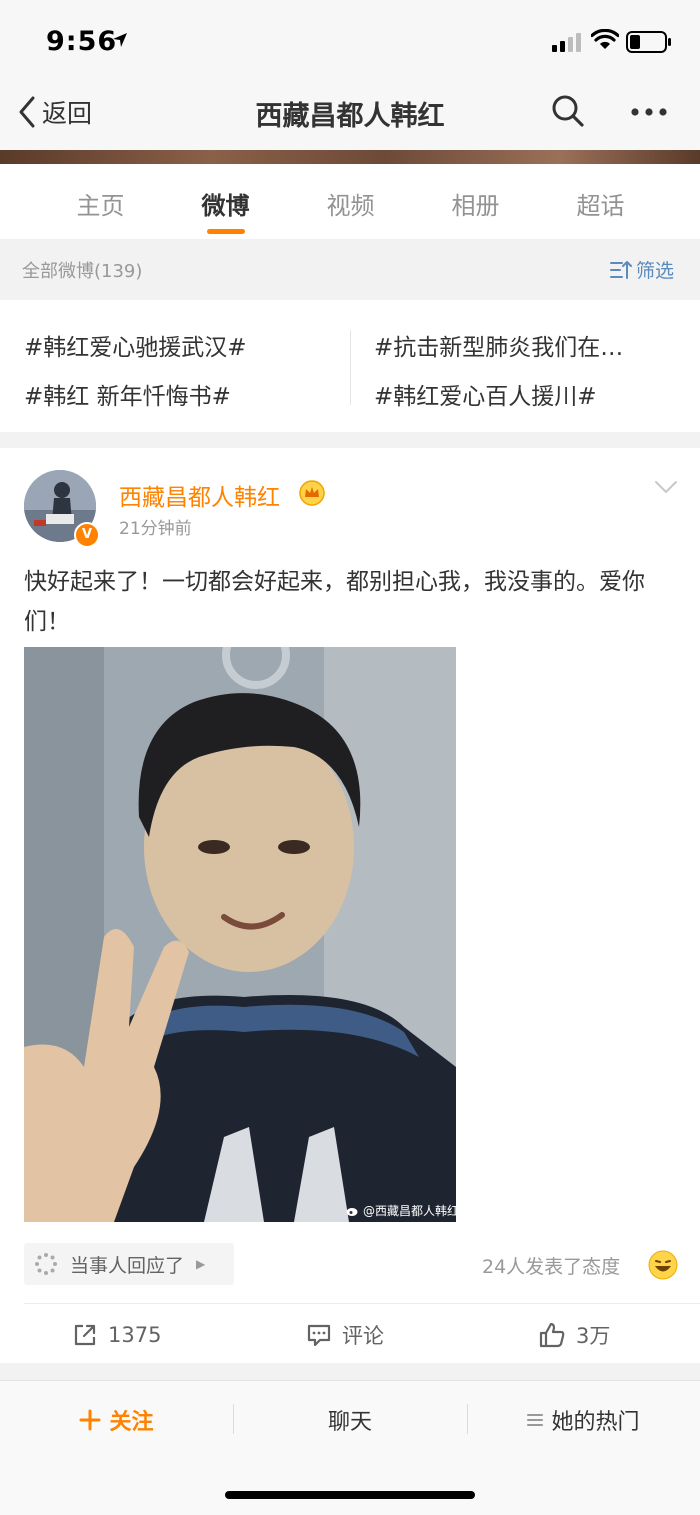 Image resolution: width=700 pixels, height=1515 pixels. Describe the element at coordinates (535, 1420) in the screenshot. I see `list-icon` at that location.